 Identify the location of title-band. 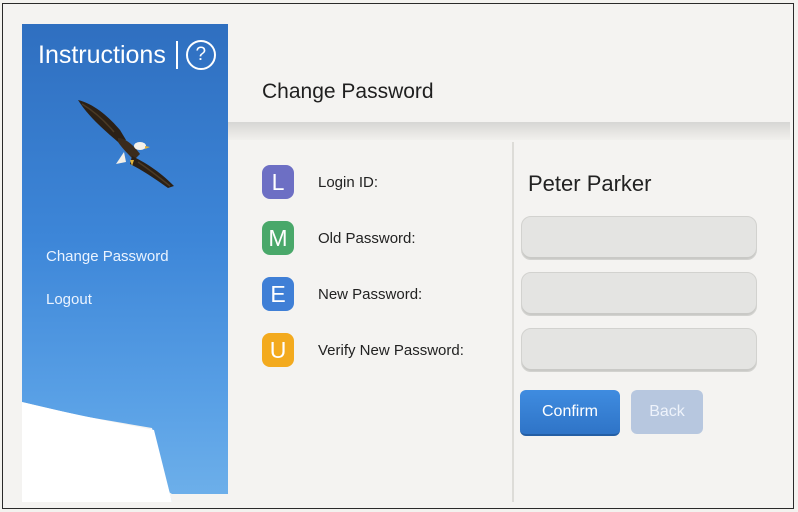
(509, 131).